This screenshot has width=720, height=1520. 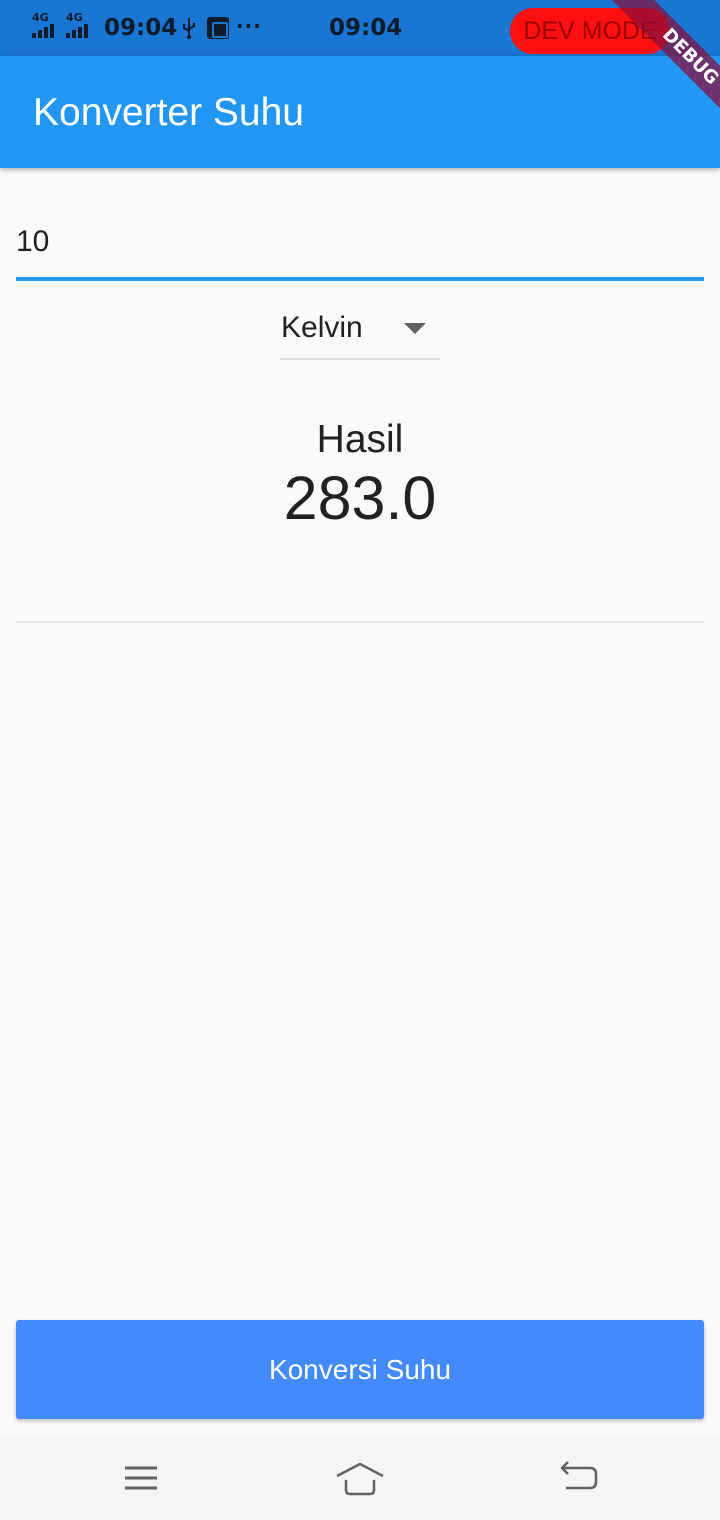 What do you see at coordinates (360, 234) in the screenshot?
I see `temperature-input` at bounding box center [360, 234].